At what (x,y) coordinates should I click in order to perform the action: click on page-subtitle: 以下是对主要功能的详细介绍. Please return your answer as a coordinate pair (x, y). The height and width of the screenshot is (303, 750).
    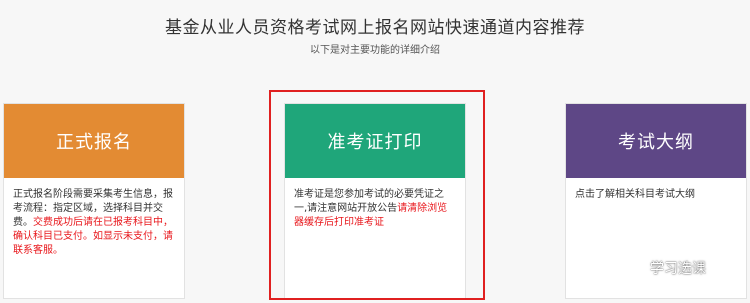
    Looking at the image, I should click on (375, 50).